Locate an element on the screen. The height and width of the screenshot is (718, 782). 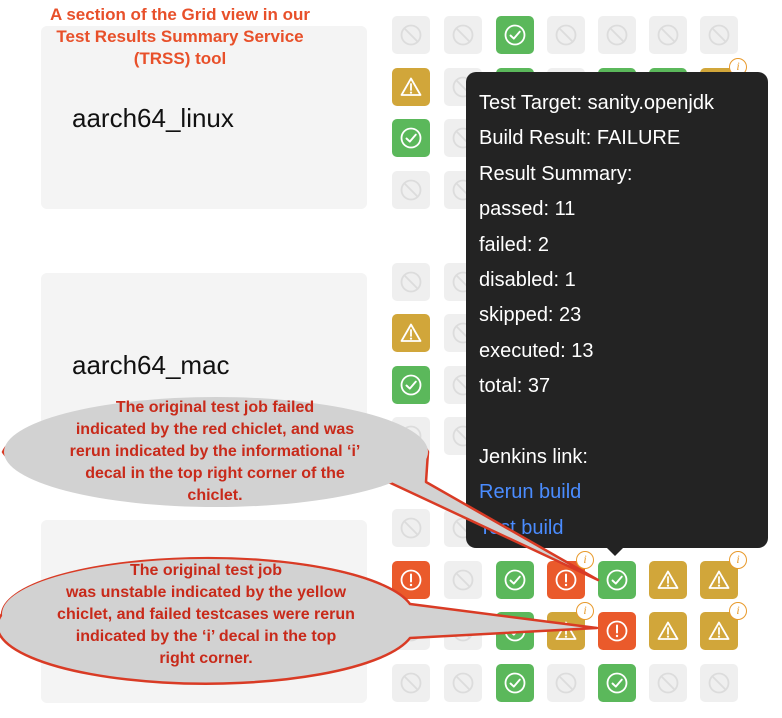
tooltip-result-summary-label: Result Summary: is located at coordinates (556, 173).